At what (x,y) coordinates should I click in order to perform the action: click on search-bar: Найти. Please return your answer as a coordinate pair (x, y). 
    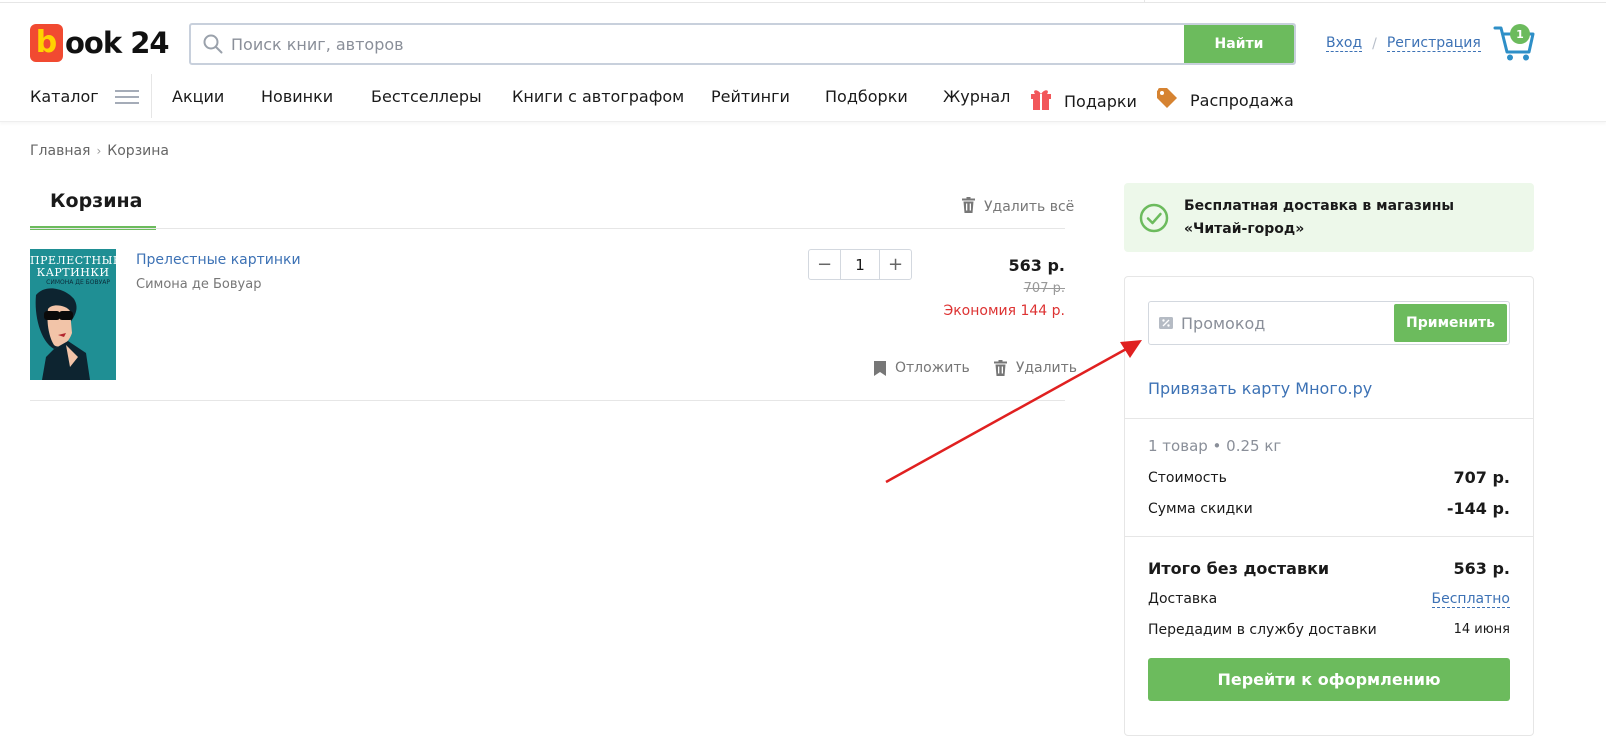
    Looking at the image, I should click on (742, 44).